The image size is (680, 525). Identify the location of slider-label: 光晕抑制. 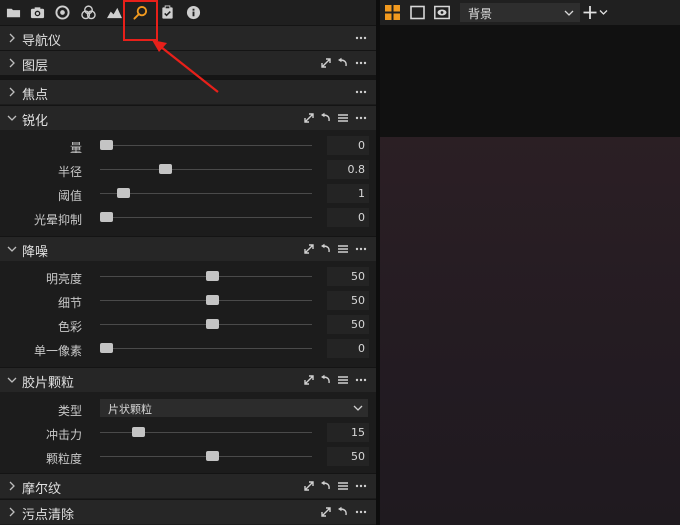
(57, 220).